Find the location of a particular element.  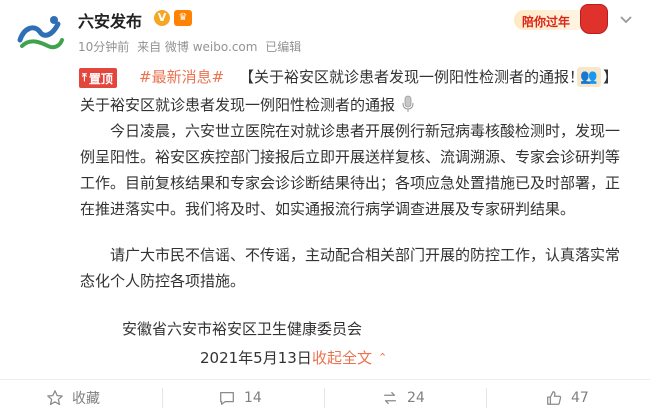

post-time: 10分钟前 is located at coordinates (103, 47).